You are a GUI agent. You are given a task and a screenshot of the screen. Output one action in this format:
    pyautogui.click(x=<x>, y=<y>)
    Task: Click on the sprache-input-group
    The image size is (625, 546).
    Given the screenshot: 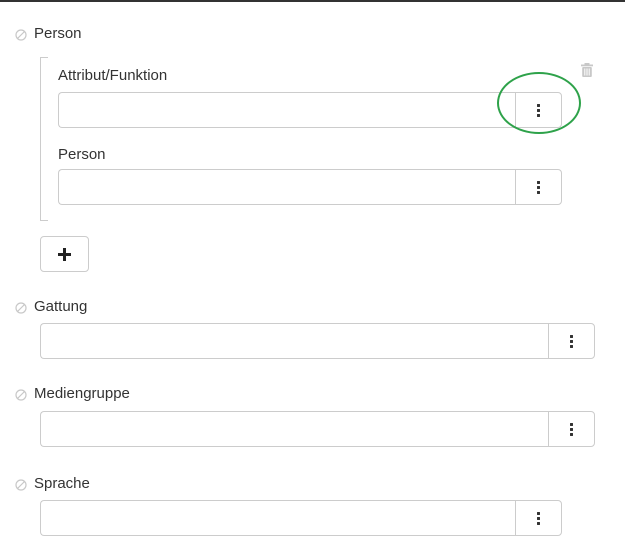 What is the action you would take?
    pyautogui.click(x=301, y=518)
    